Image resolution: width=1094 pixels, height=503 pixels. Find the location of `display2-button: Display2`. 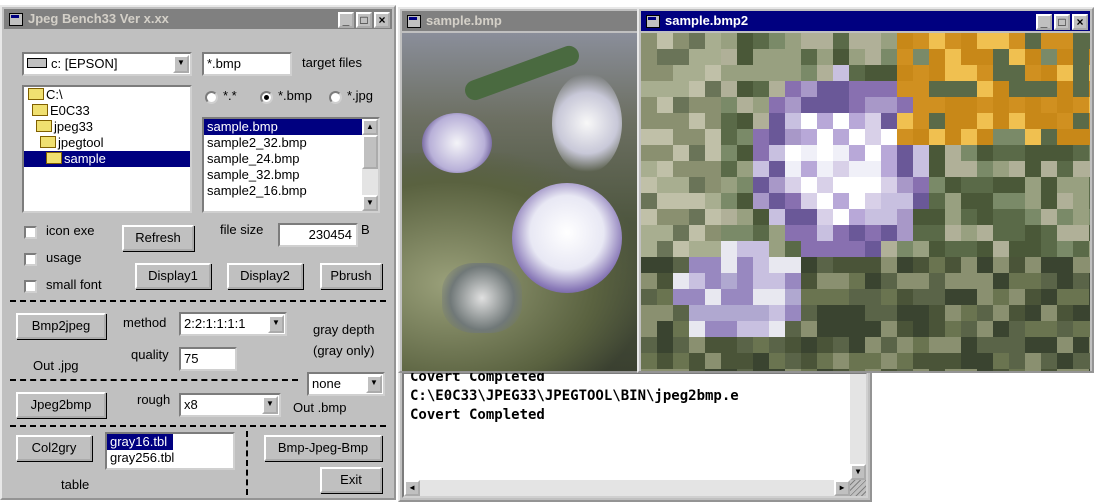

display2-button: Display2 is located at coordinates (265, 276).